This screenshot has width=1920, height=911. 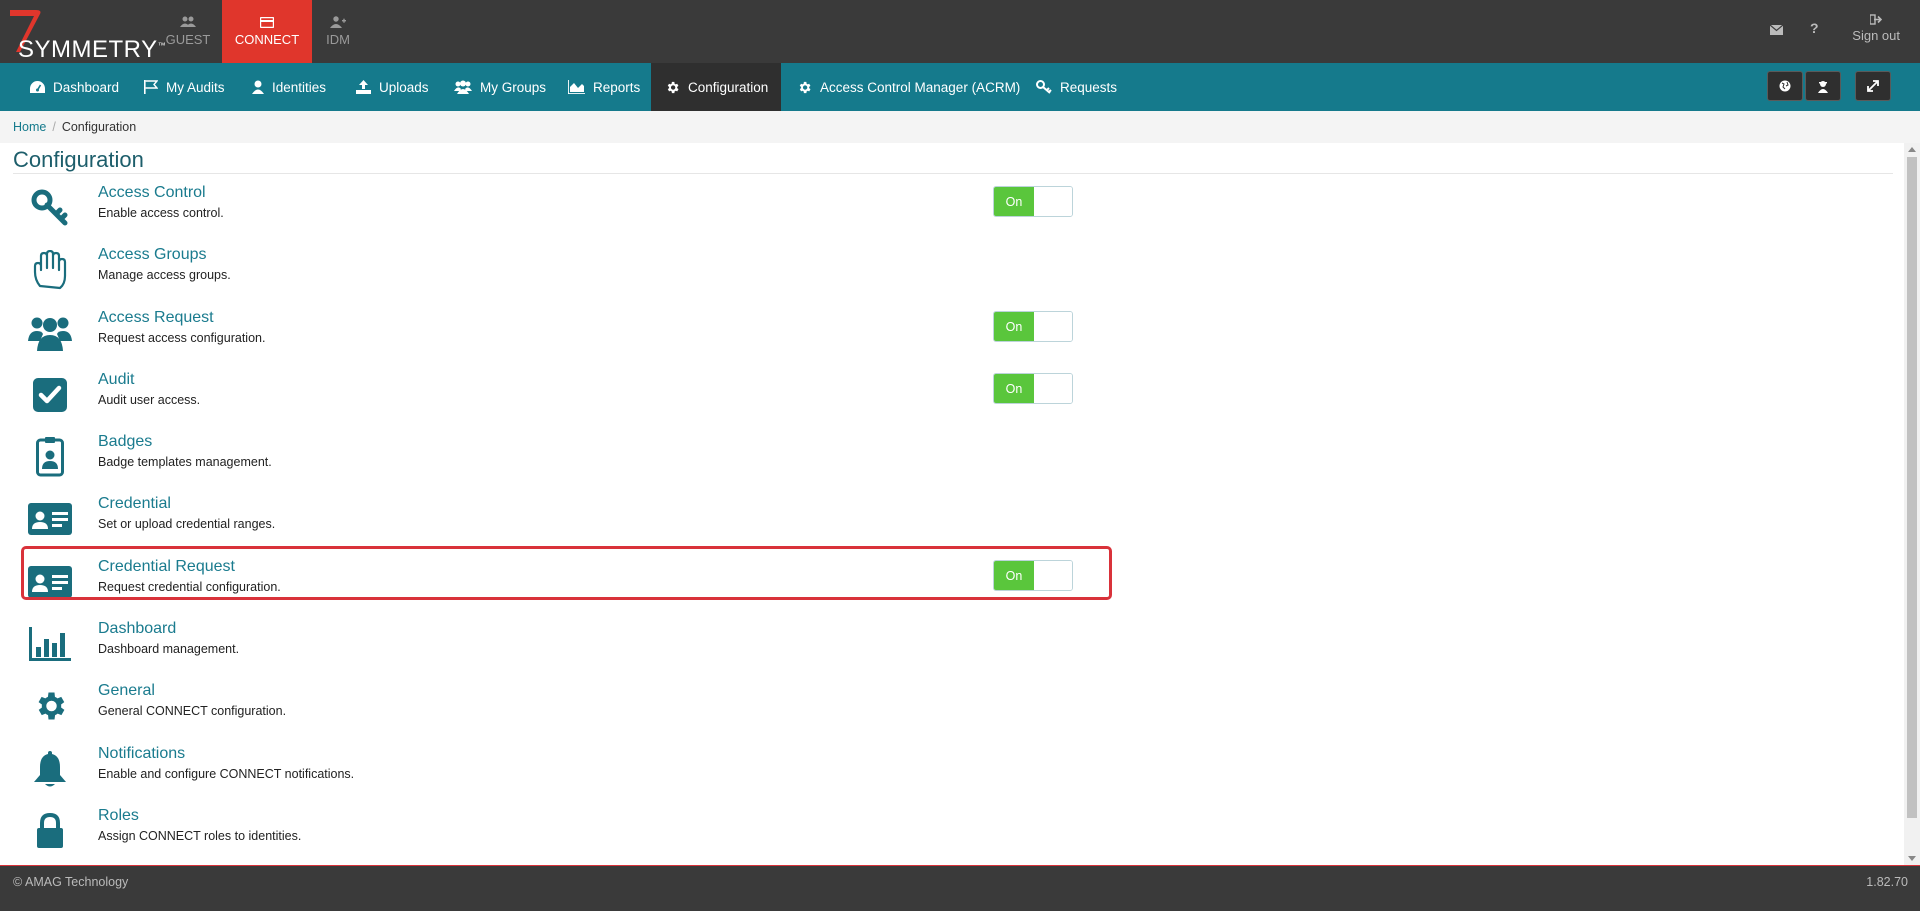 What do you see at coordinates (1089, 87) in the screenshot?
I see `nav-item-label: Requests` at bounding box center [1089, 87].